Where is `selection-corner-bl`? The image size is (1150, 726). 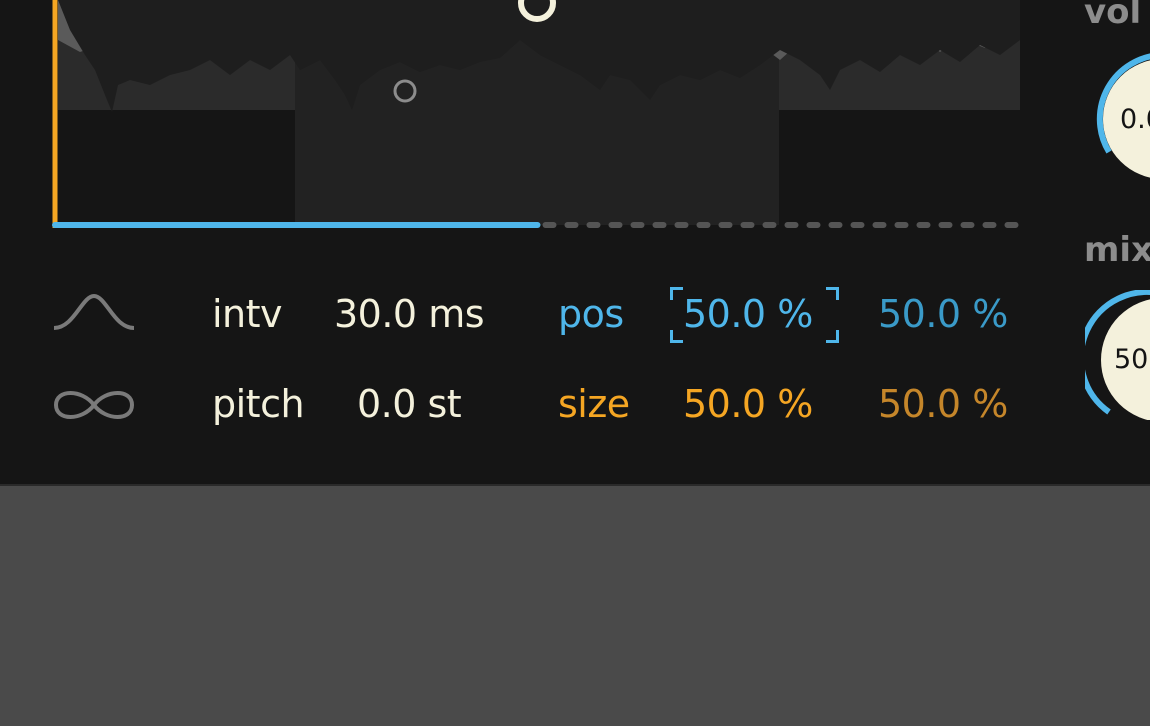 selection-corner-bl is located at coordinates (676, 336).